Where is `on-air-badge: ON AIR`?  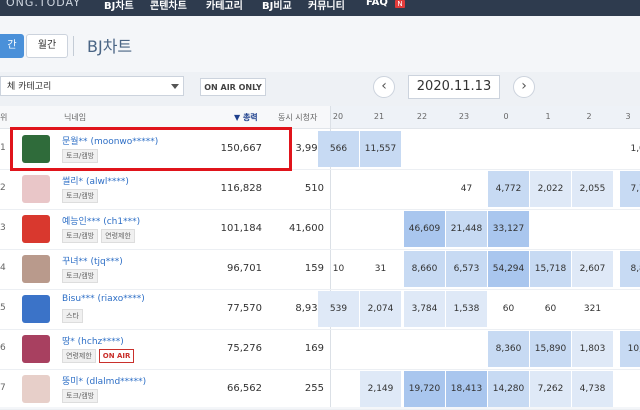
on-air-badge: ON AIR is located at coordinates (116, 356).